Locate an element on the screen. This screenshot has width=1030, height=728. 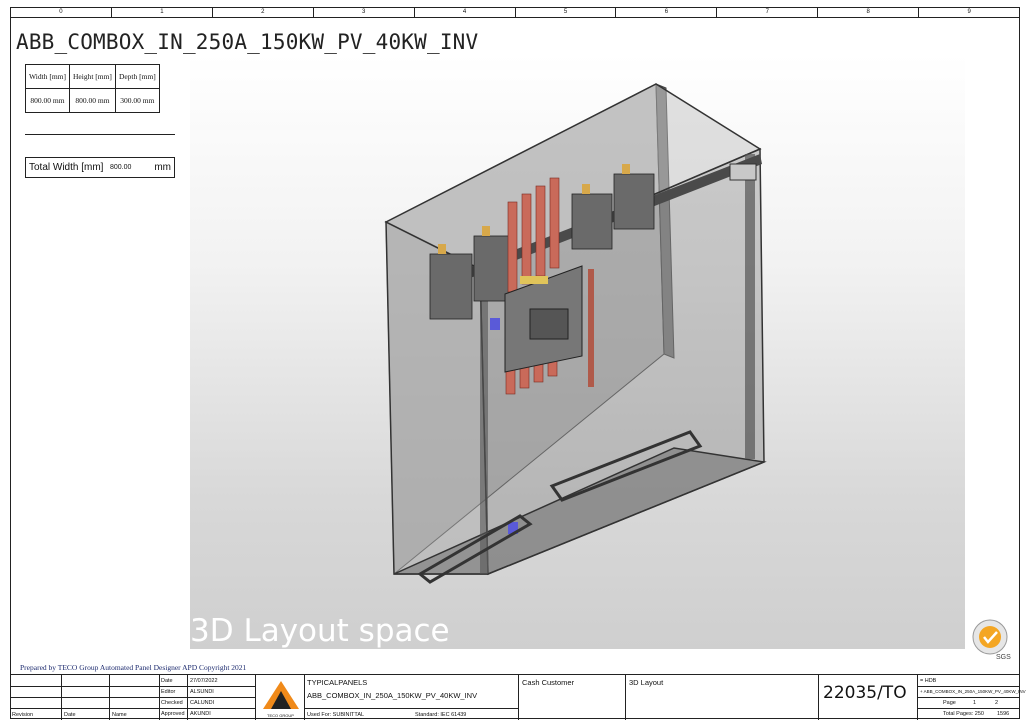
total-width-box: Total Width [mm] 800.00 mm is located at coordinates (100, 167).